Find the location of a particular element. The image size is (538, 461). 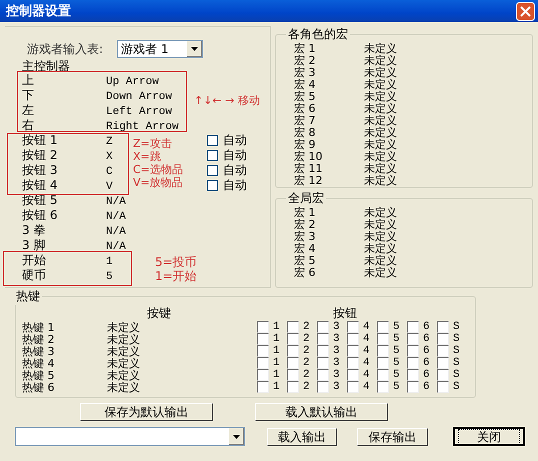

key-binding: 5 is located at coordinates (109, 277).